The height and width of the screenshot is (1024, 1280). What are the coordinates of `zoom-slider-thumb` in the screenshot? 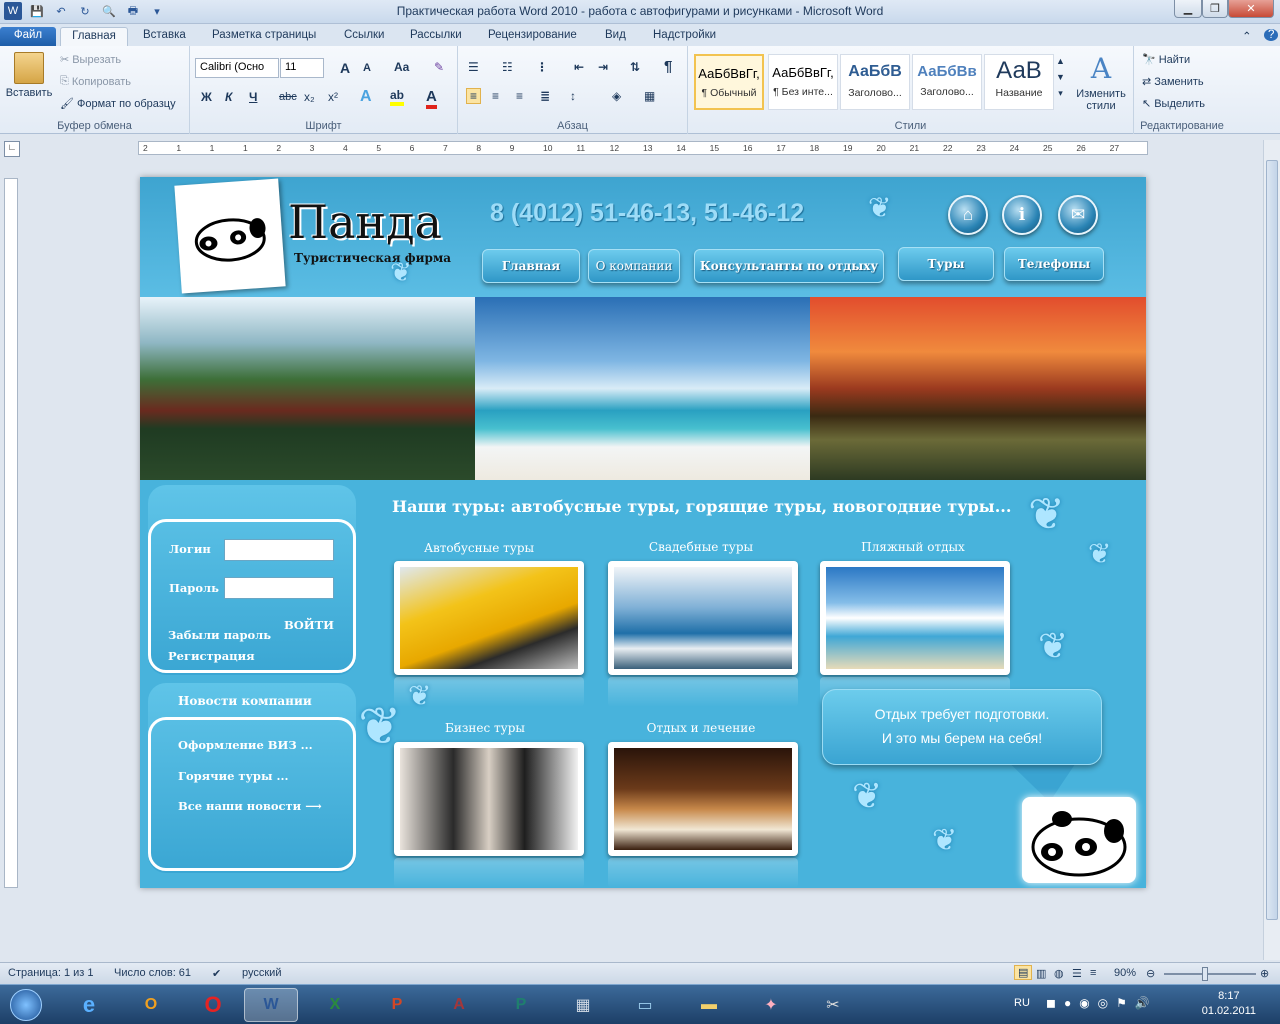 It's located at (1205, 974).